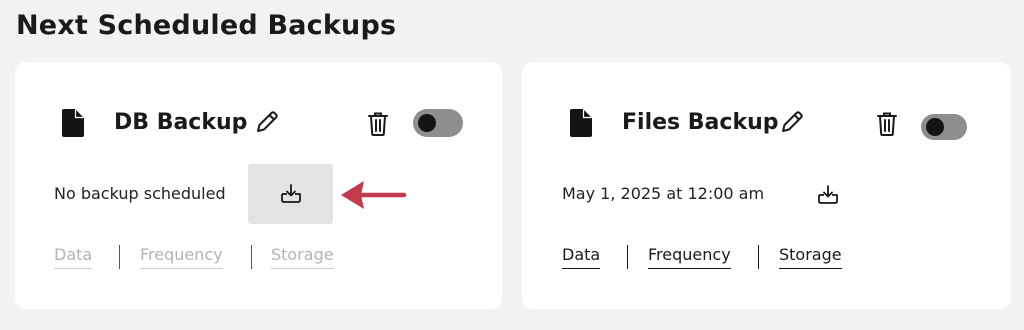 The width and height of the screenshot is (1024, 330). What do you see at coordinates (140, 193) in the screenshot?
I see `schedule-status: No backup scheduled` at bounding box center [140, 193].